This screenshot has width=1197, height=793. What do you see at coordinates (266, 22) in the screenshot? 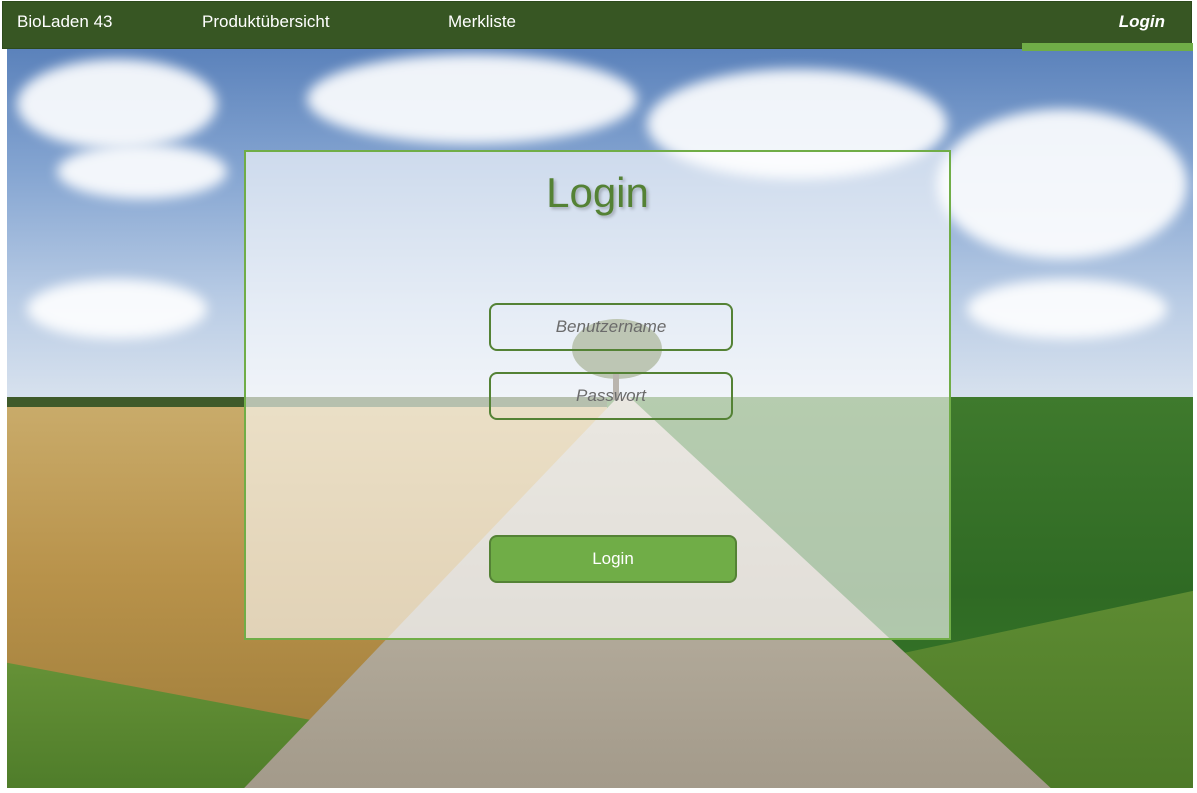
I see `nav-item-products: Produktübersicht` at bounding box center [266, 22].